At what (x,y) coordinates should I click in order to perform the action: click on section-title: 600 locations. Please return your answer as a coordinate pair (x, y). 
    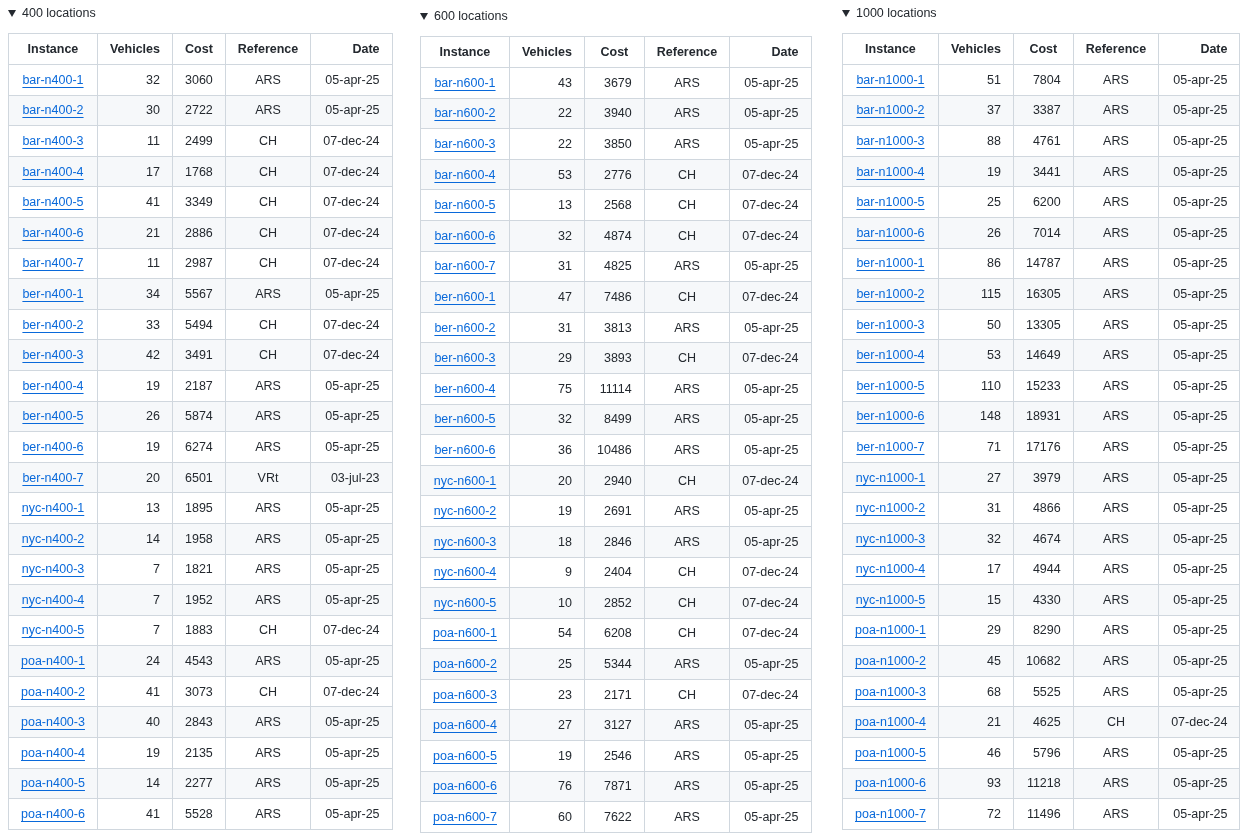
    Looking at the image, I should click on (471, 16).